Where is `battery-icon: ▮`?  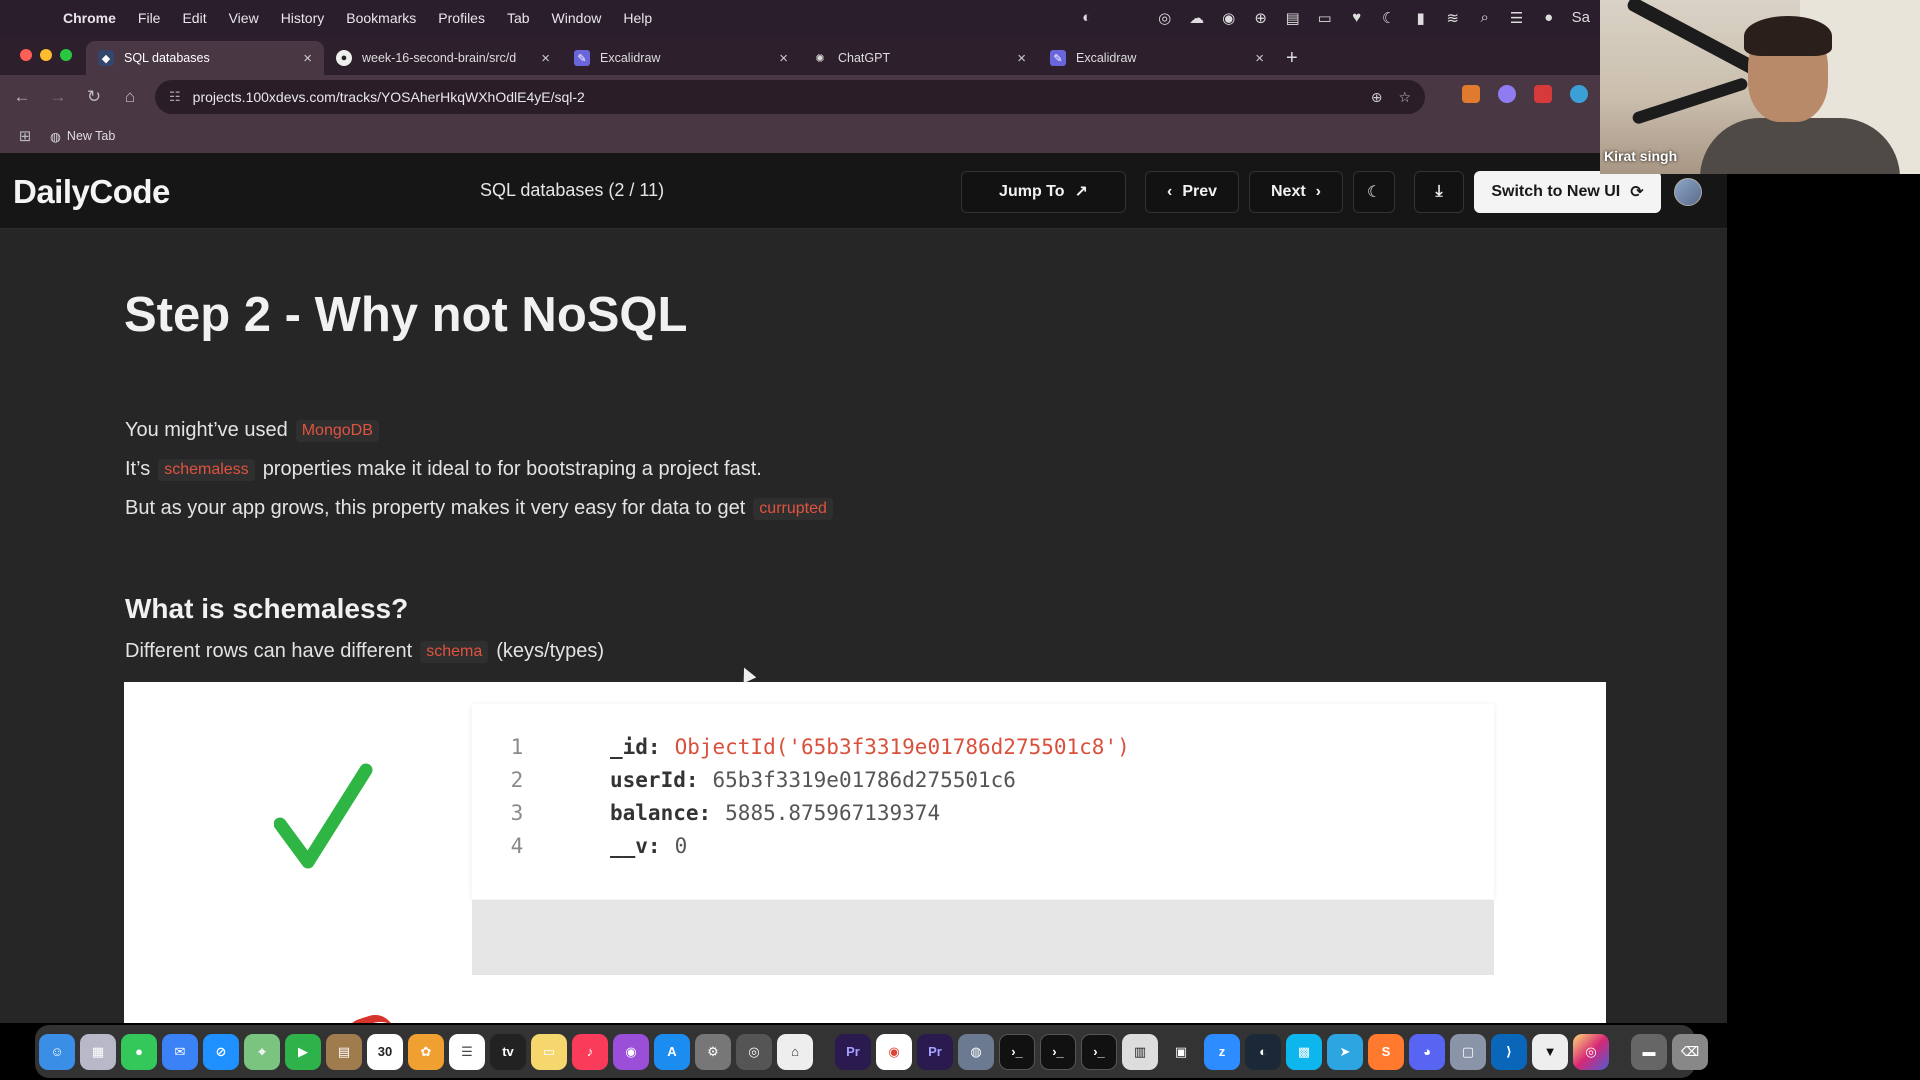 battery-icon: ▮ is located at coordinates (1421, 18).